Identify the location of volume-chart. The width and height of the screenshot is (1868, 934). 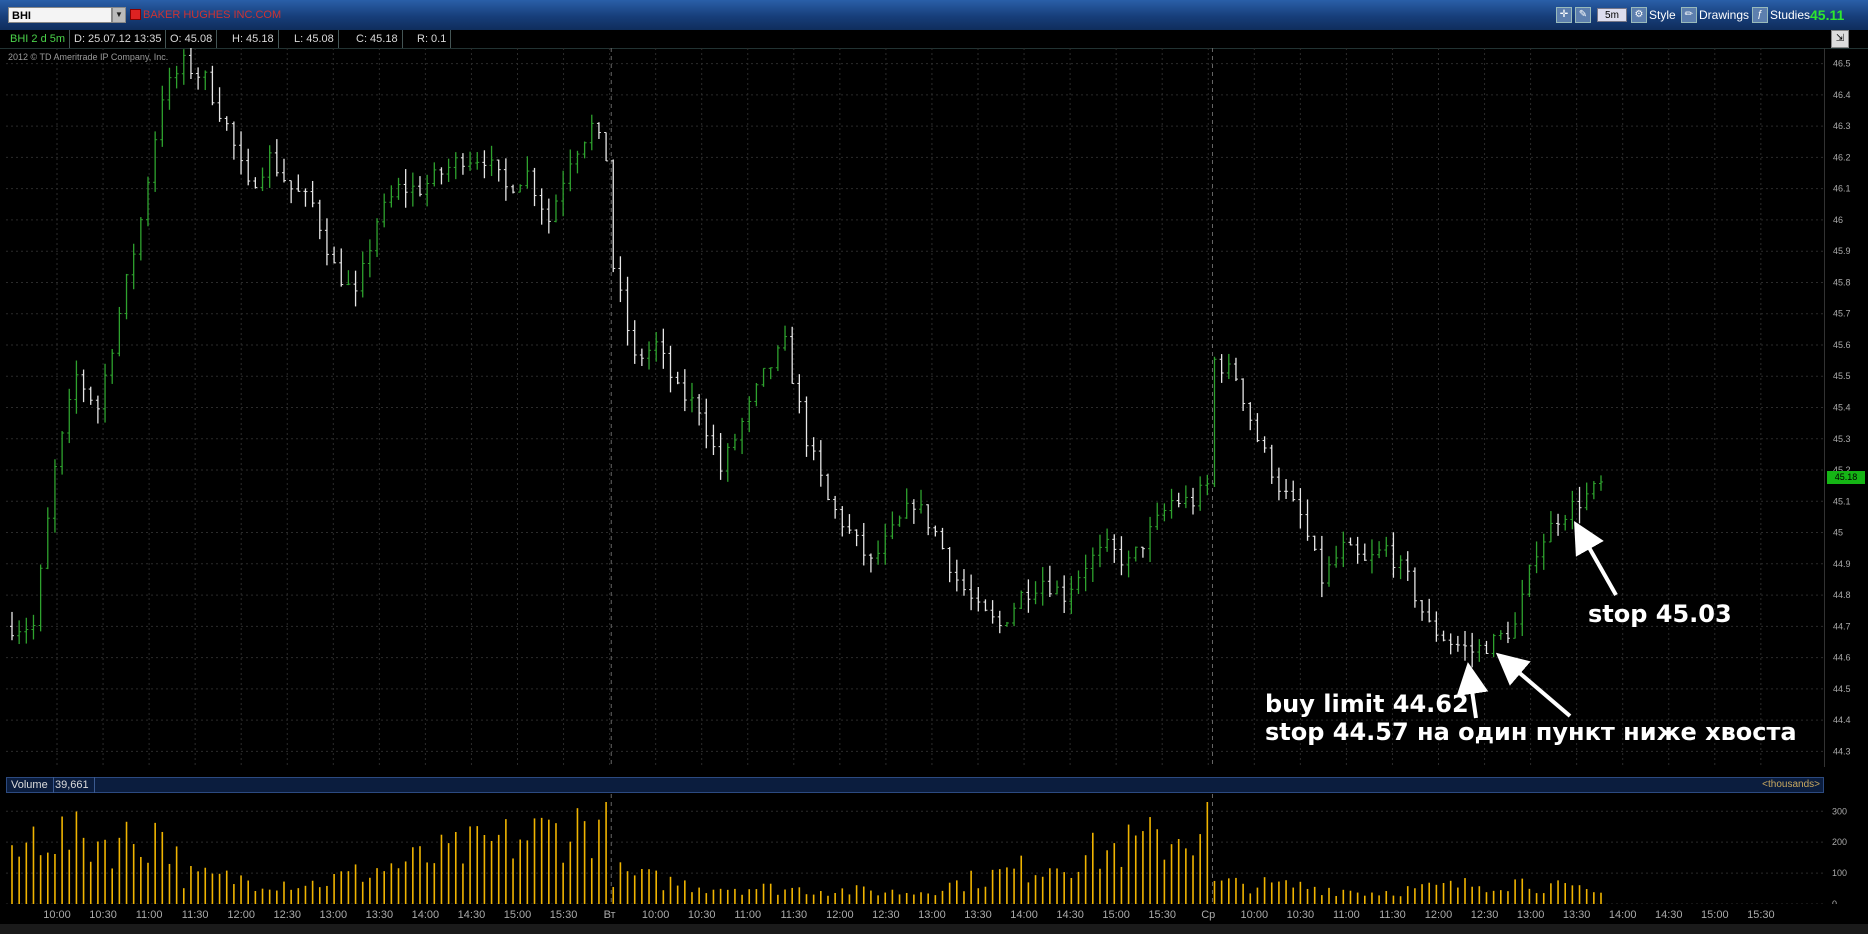
(915, 849).